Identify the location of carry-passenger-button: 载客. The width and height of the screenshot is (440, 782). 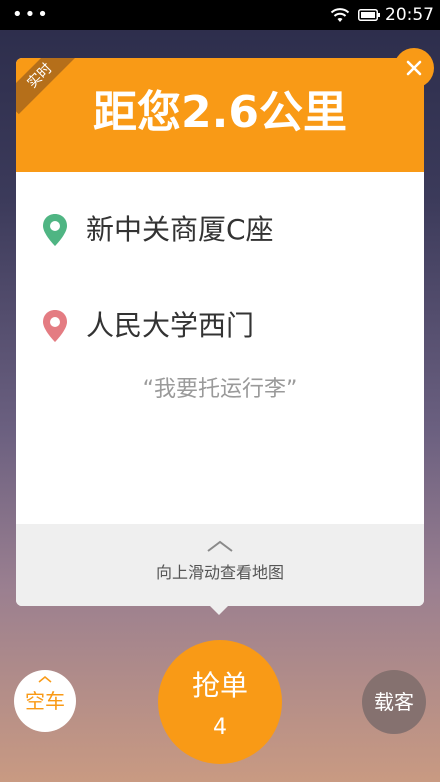
(394, 702).